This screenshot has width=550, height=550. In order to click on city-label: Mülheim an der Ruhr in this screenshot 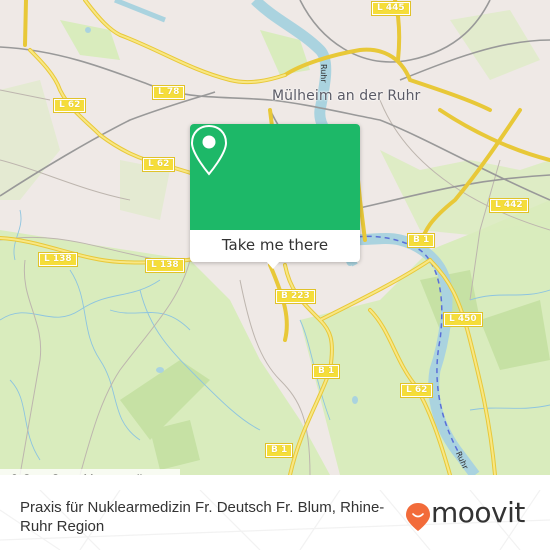, I will do `click(346, 96)`.